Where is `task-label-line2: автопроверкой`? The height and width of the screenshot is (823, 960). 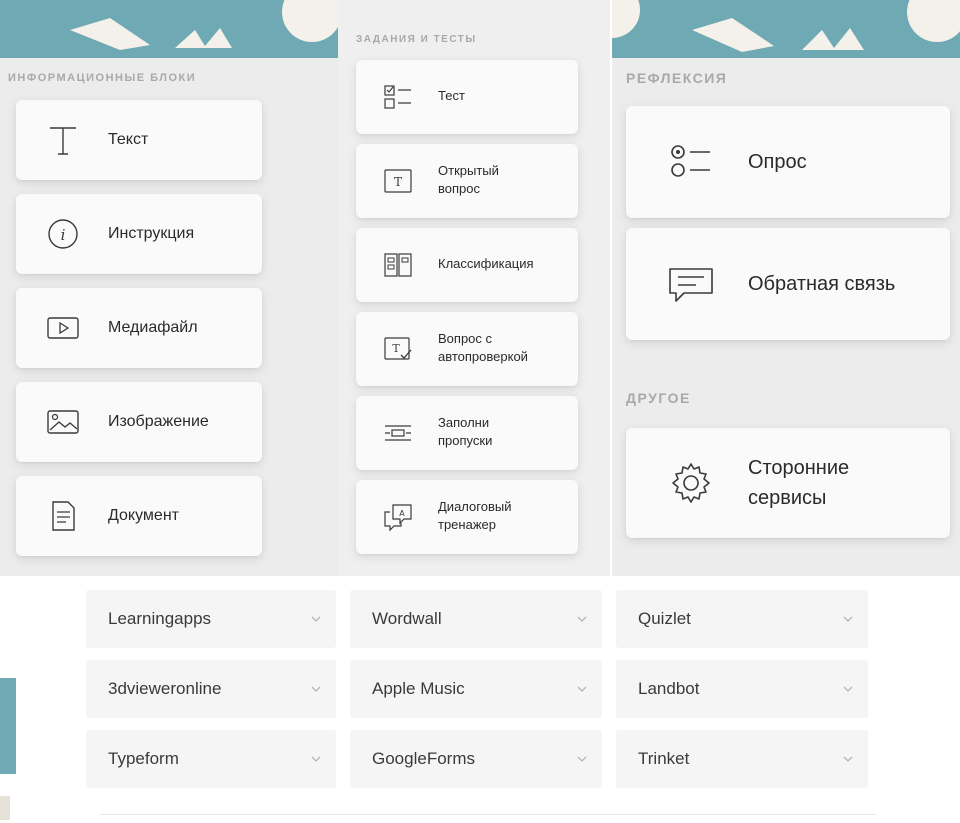
task-label-line2: автопроверкой is located at coordinates (483, 356).